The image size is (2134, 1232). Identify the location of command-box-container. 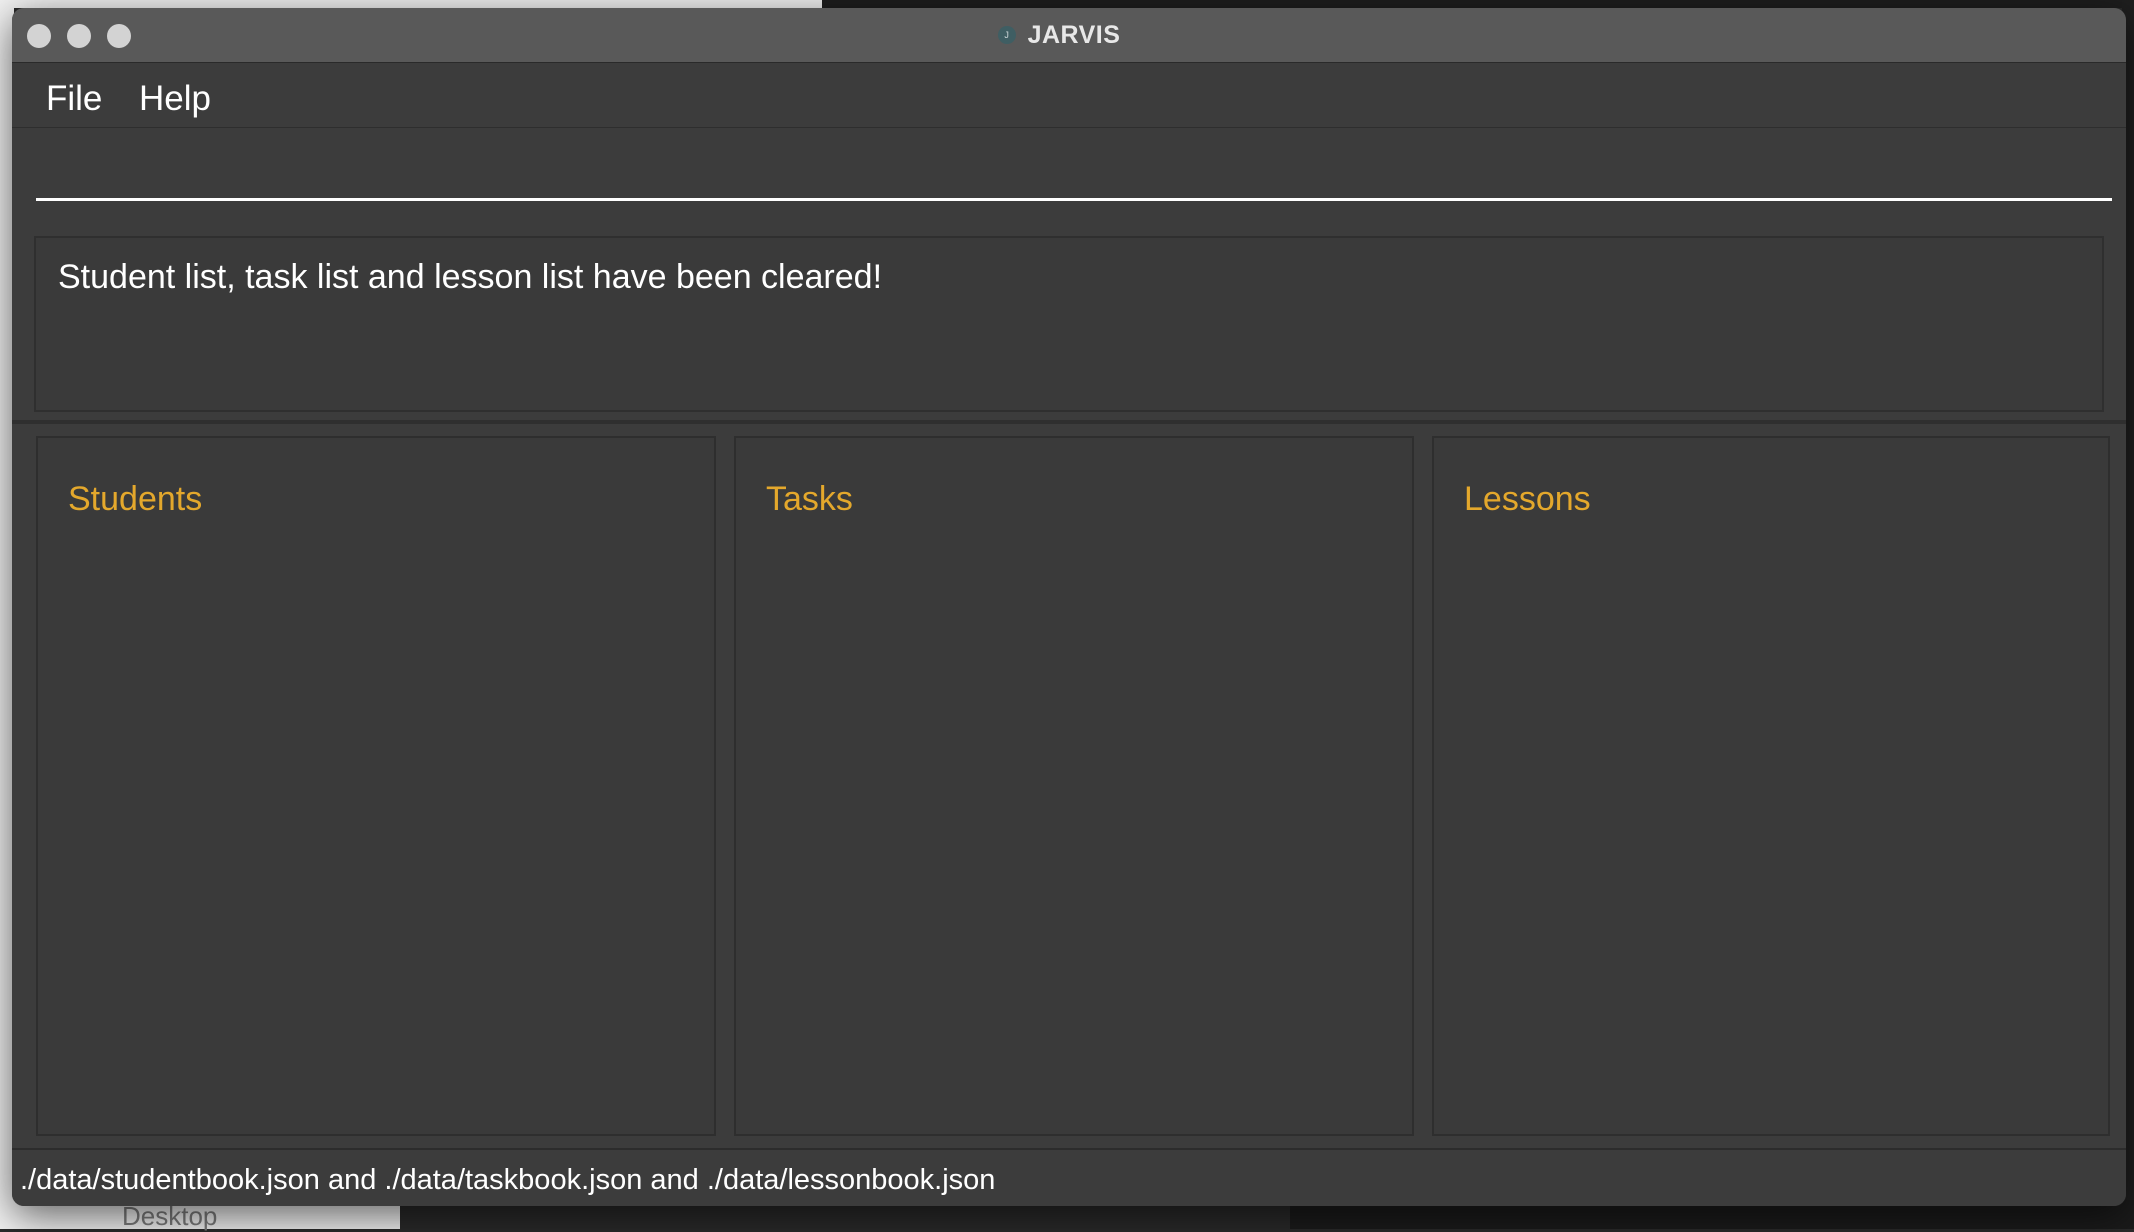
(1069, 178).